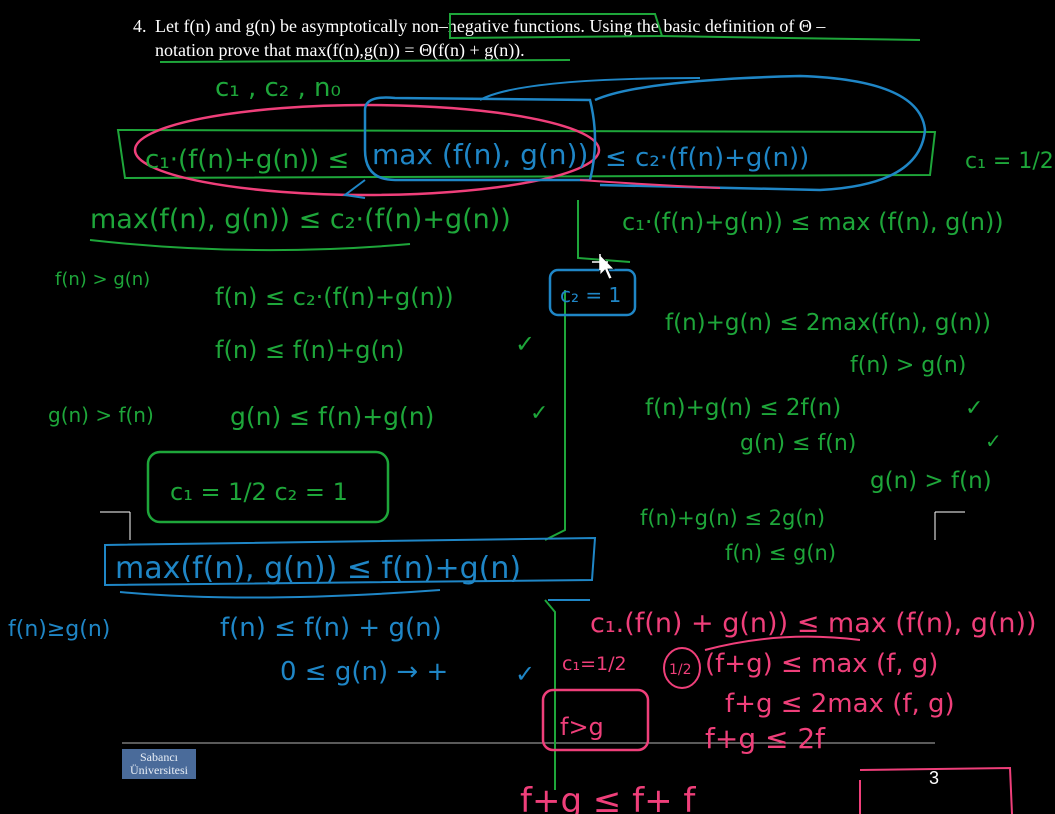 Image resolution: width=1055 pixels, height=814 pixels. What do you see at coordinates (790, 38) in the screenshot?
I see `green-underline-basic` at bounding box center [790, 38].